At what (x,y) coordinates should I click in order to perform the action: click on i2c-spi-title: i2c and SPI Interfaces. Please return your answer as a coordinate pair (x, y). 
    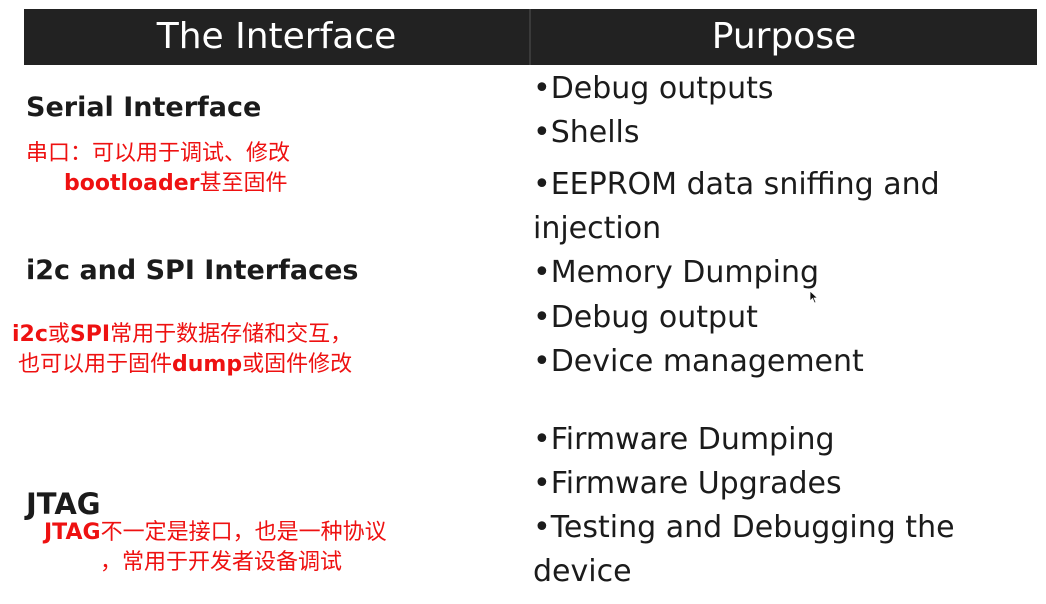
    Looking at the image, I should click on (192, 270).